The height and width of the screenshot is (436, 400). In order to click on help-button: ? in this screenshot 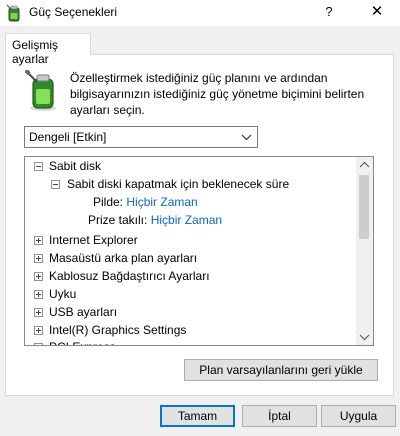, I will do `click(329, 13)`.